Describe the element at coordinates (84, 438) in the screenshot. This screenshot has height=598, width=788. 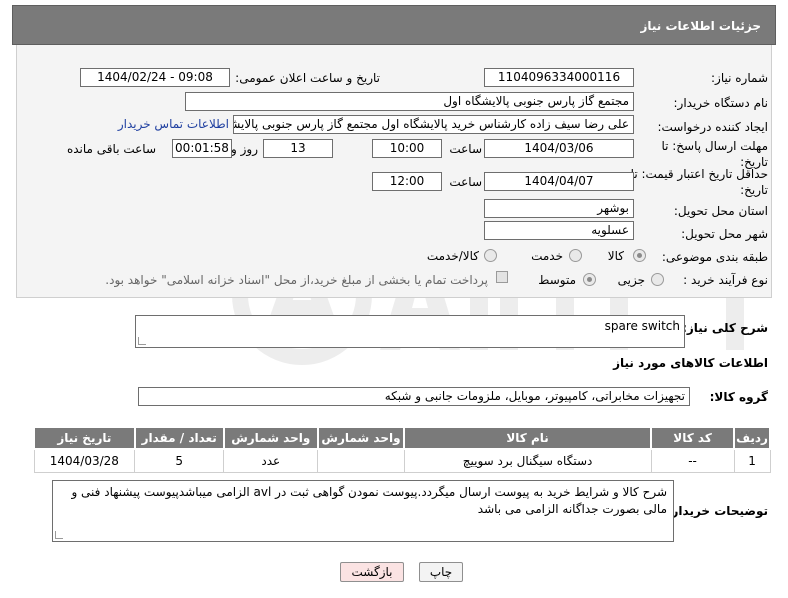
I see `col-need-date: تاریخ نیاز` at that location.